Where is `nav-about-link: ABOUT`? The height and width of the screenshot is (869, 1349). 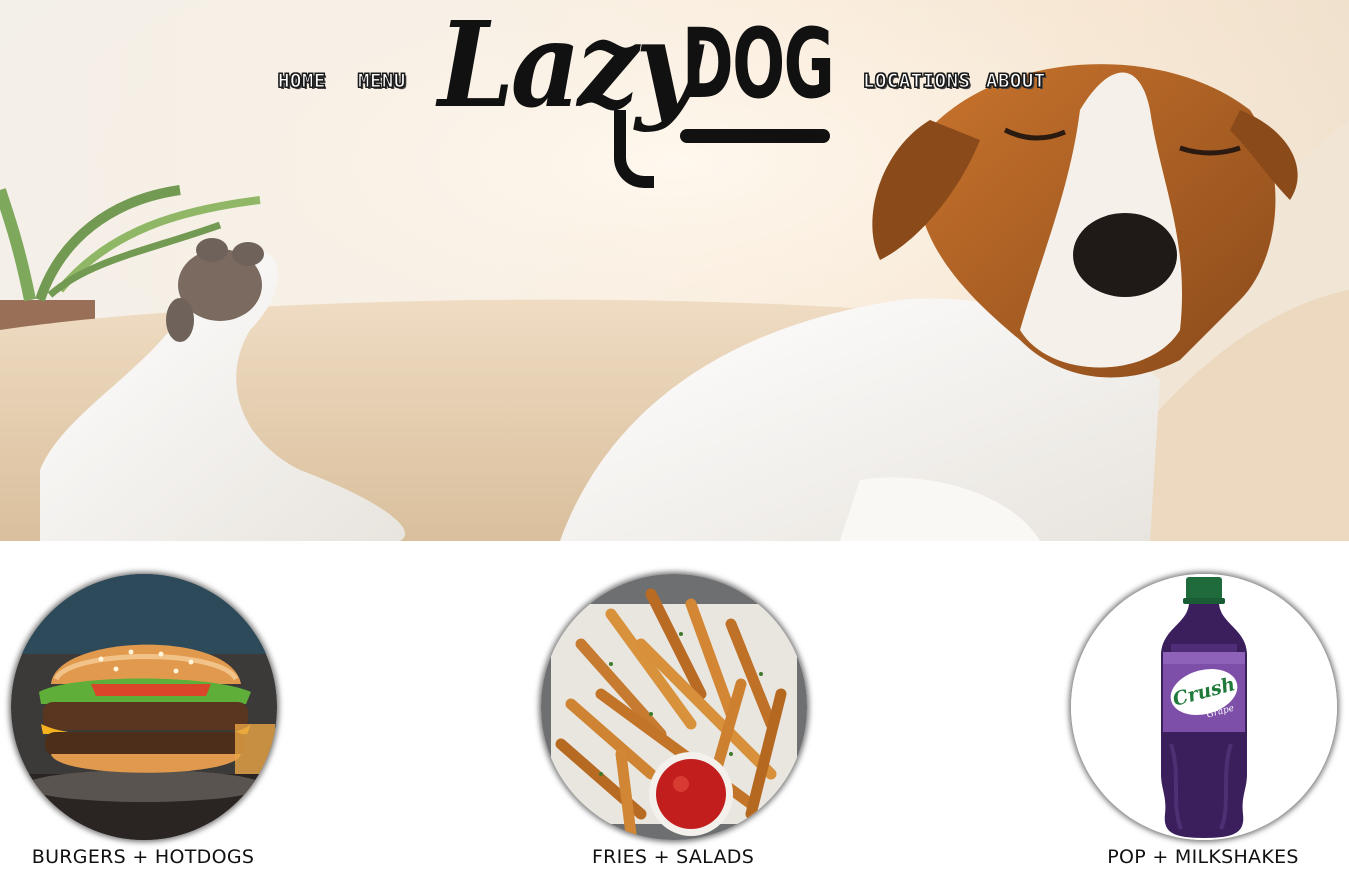
nav-about-link: ABOUT is located at coordinates (1016, 81).